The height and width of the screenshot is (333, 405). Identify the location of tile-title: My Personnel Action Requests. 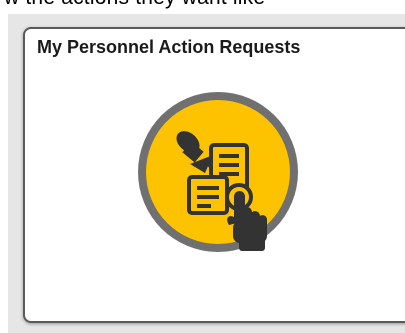
(169, 47).